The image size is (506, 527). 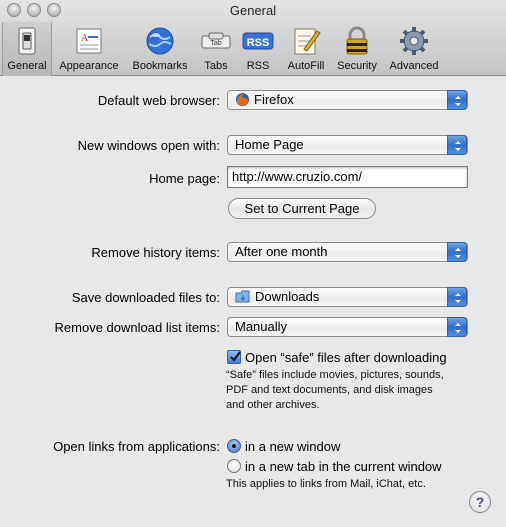 What do you see at coordinates (160, 66) in the screenshot?
I see `tab-label: Bookmarks` at bounding box center [160, 66].